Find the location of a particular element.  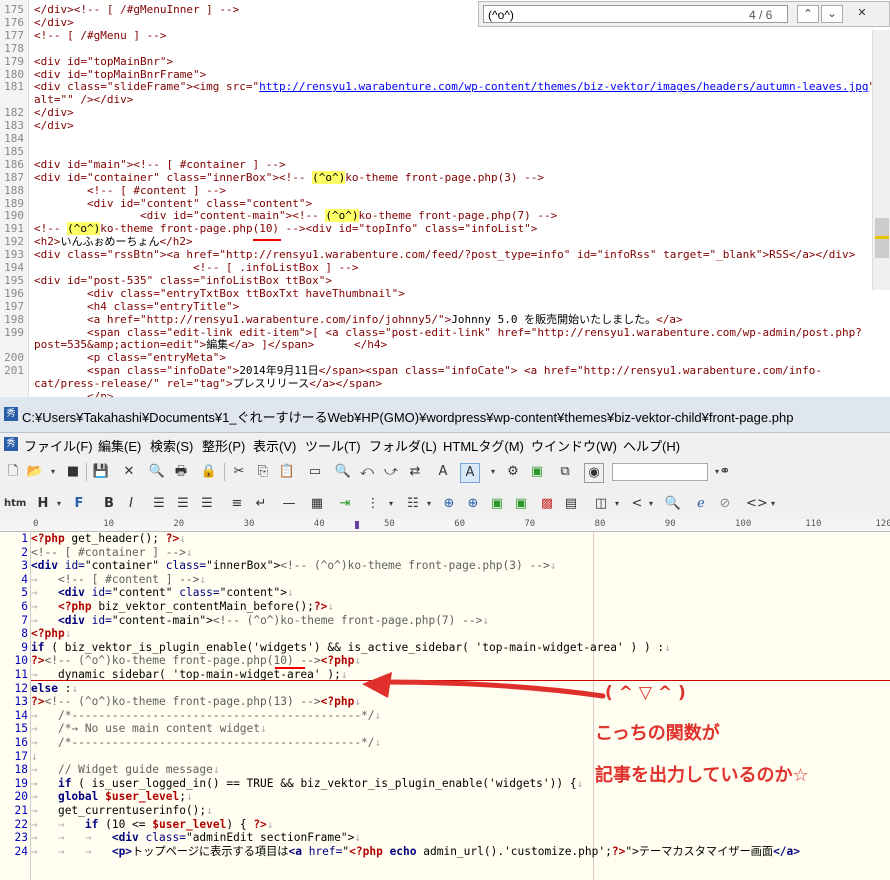

search-next-icon: ⤻ is located at coordinates (391, 472).